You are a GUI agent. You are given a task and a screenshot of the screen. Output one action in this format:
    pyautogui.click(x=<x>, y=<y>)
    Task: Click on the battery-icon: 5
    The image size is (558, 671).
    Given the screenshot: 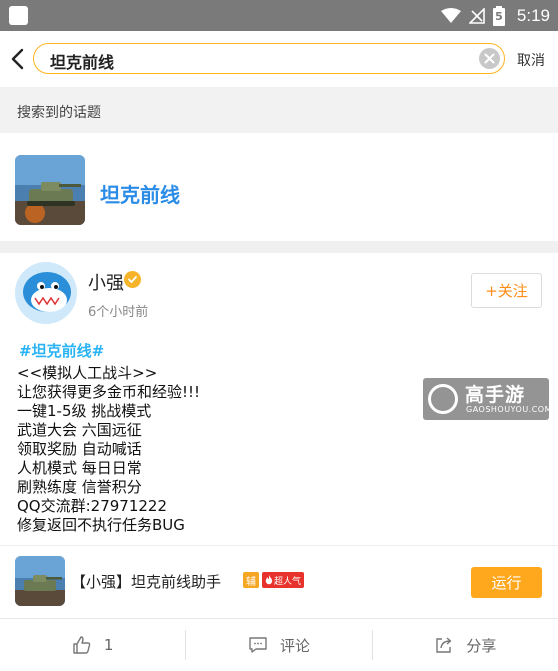 What is the action you would take?
    pyautogui.click(x=498, y=15)
    